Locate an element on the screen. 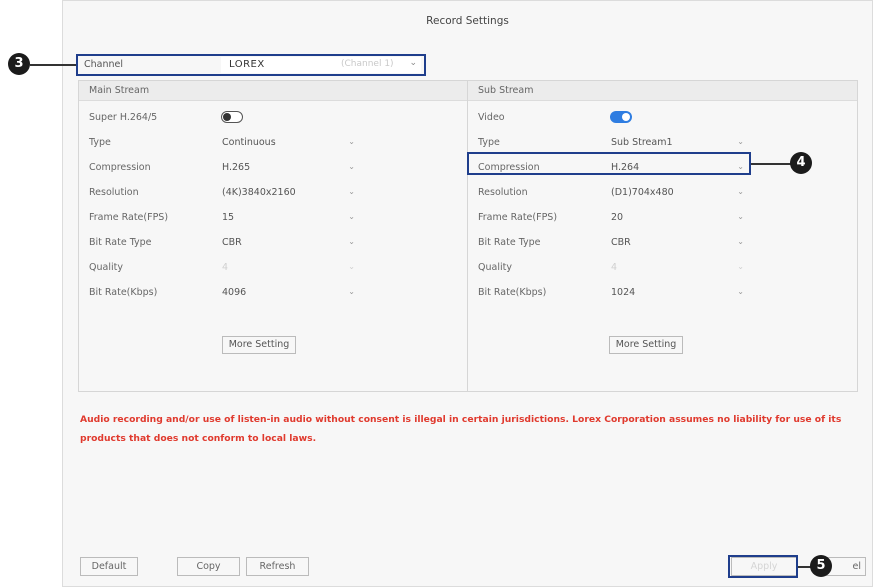 The width and height of the screenshot is (881, 587). sub-stream-row: Type Sub Stream1 ⌄ is located at coordinates (662, 144).